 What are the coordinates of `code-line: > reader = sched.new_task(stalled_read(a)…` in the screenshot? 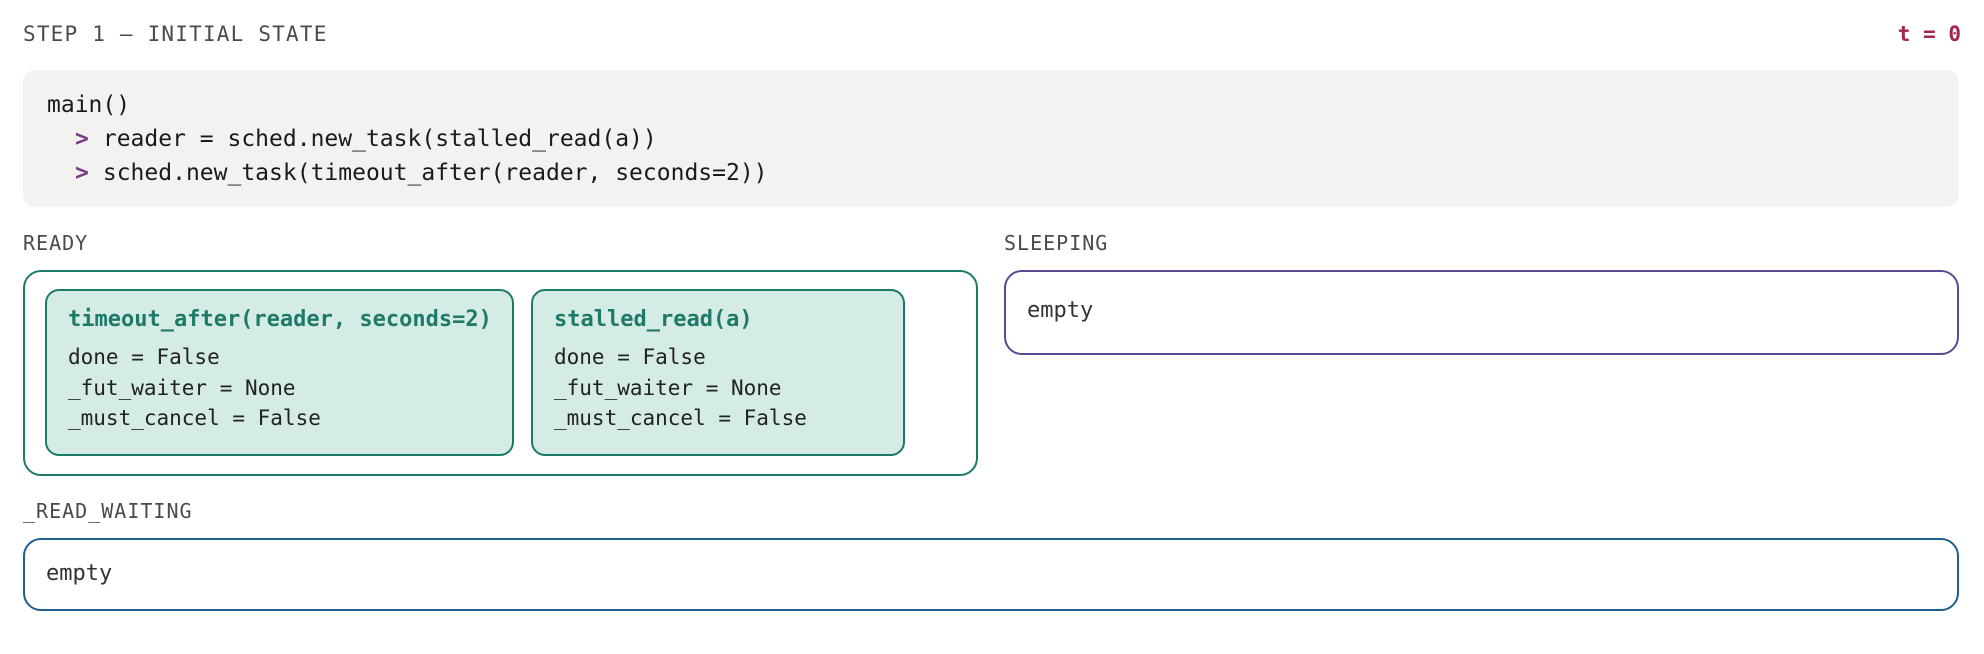 It's located at (1003, 139).